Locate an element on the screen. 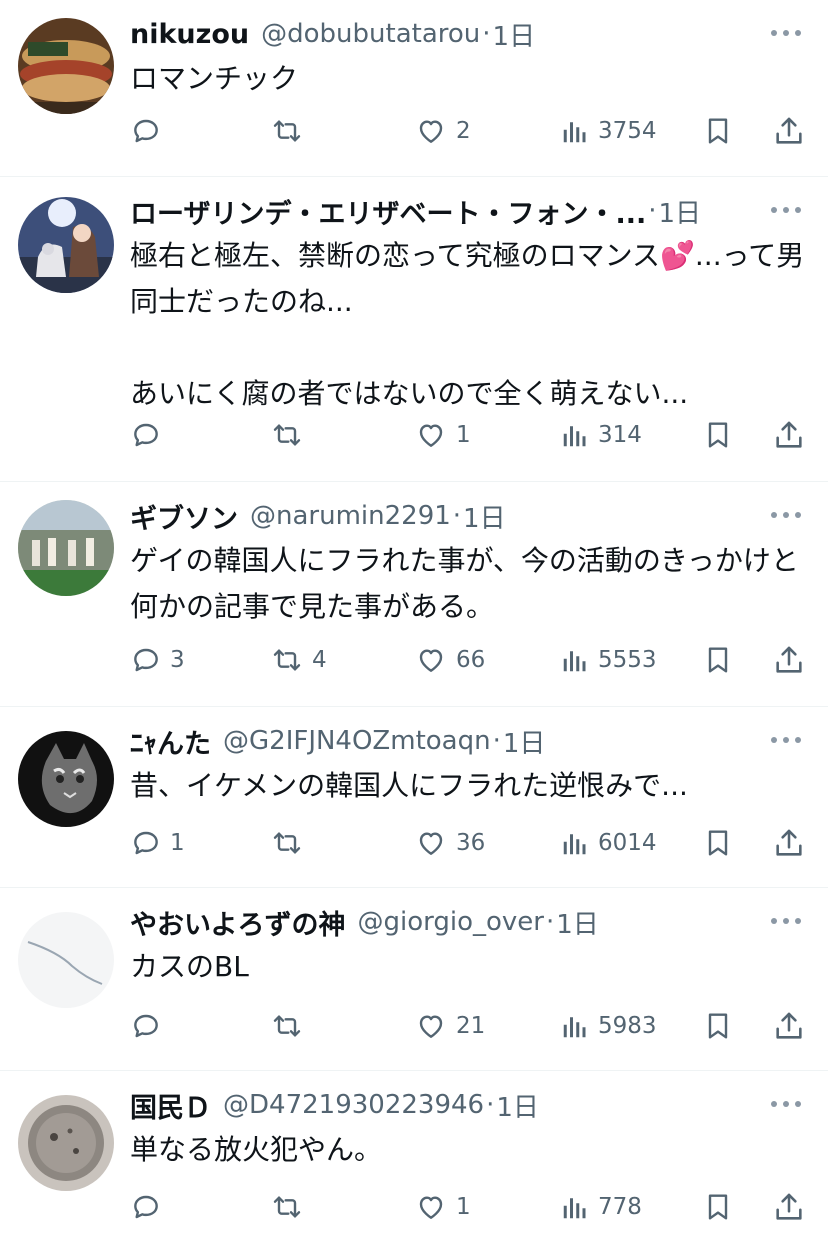  post-header: nikuzou @dobubutatarou · 1日 is located at coordinates (470, 34).